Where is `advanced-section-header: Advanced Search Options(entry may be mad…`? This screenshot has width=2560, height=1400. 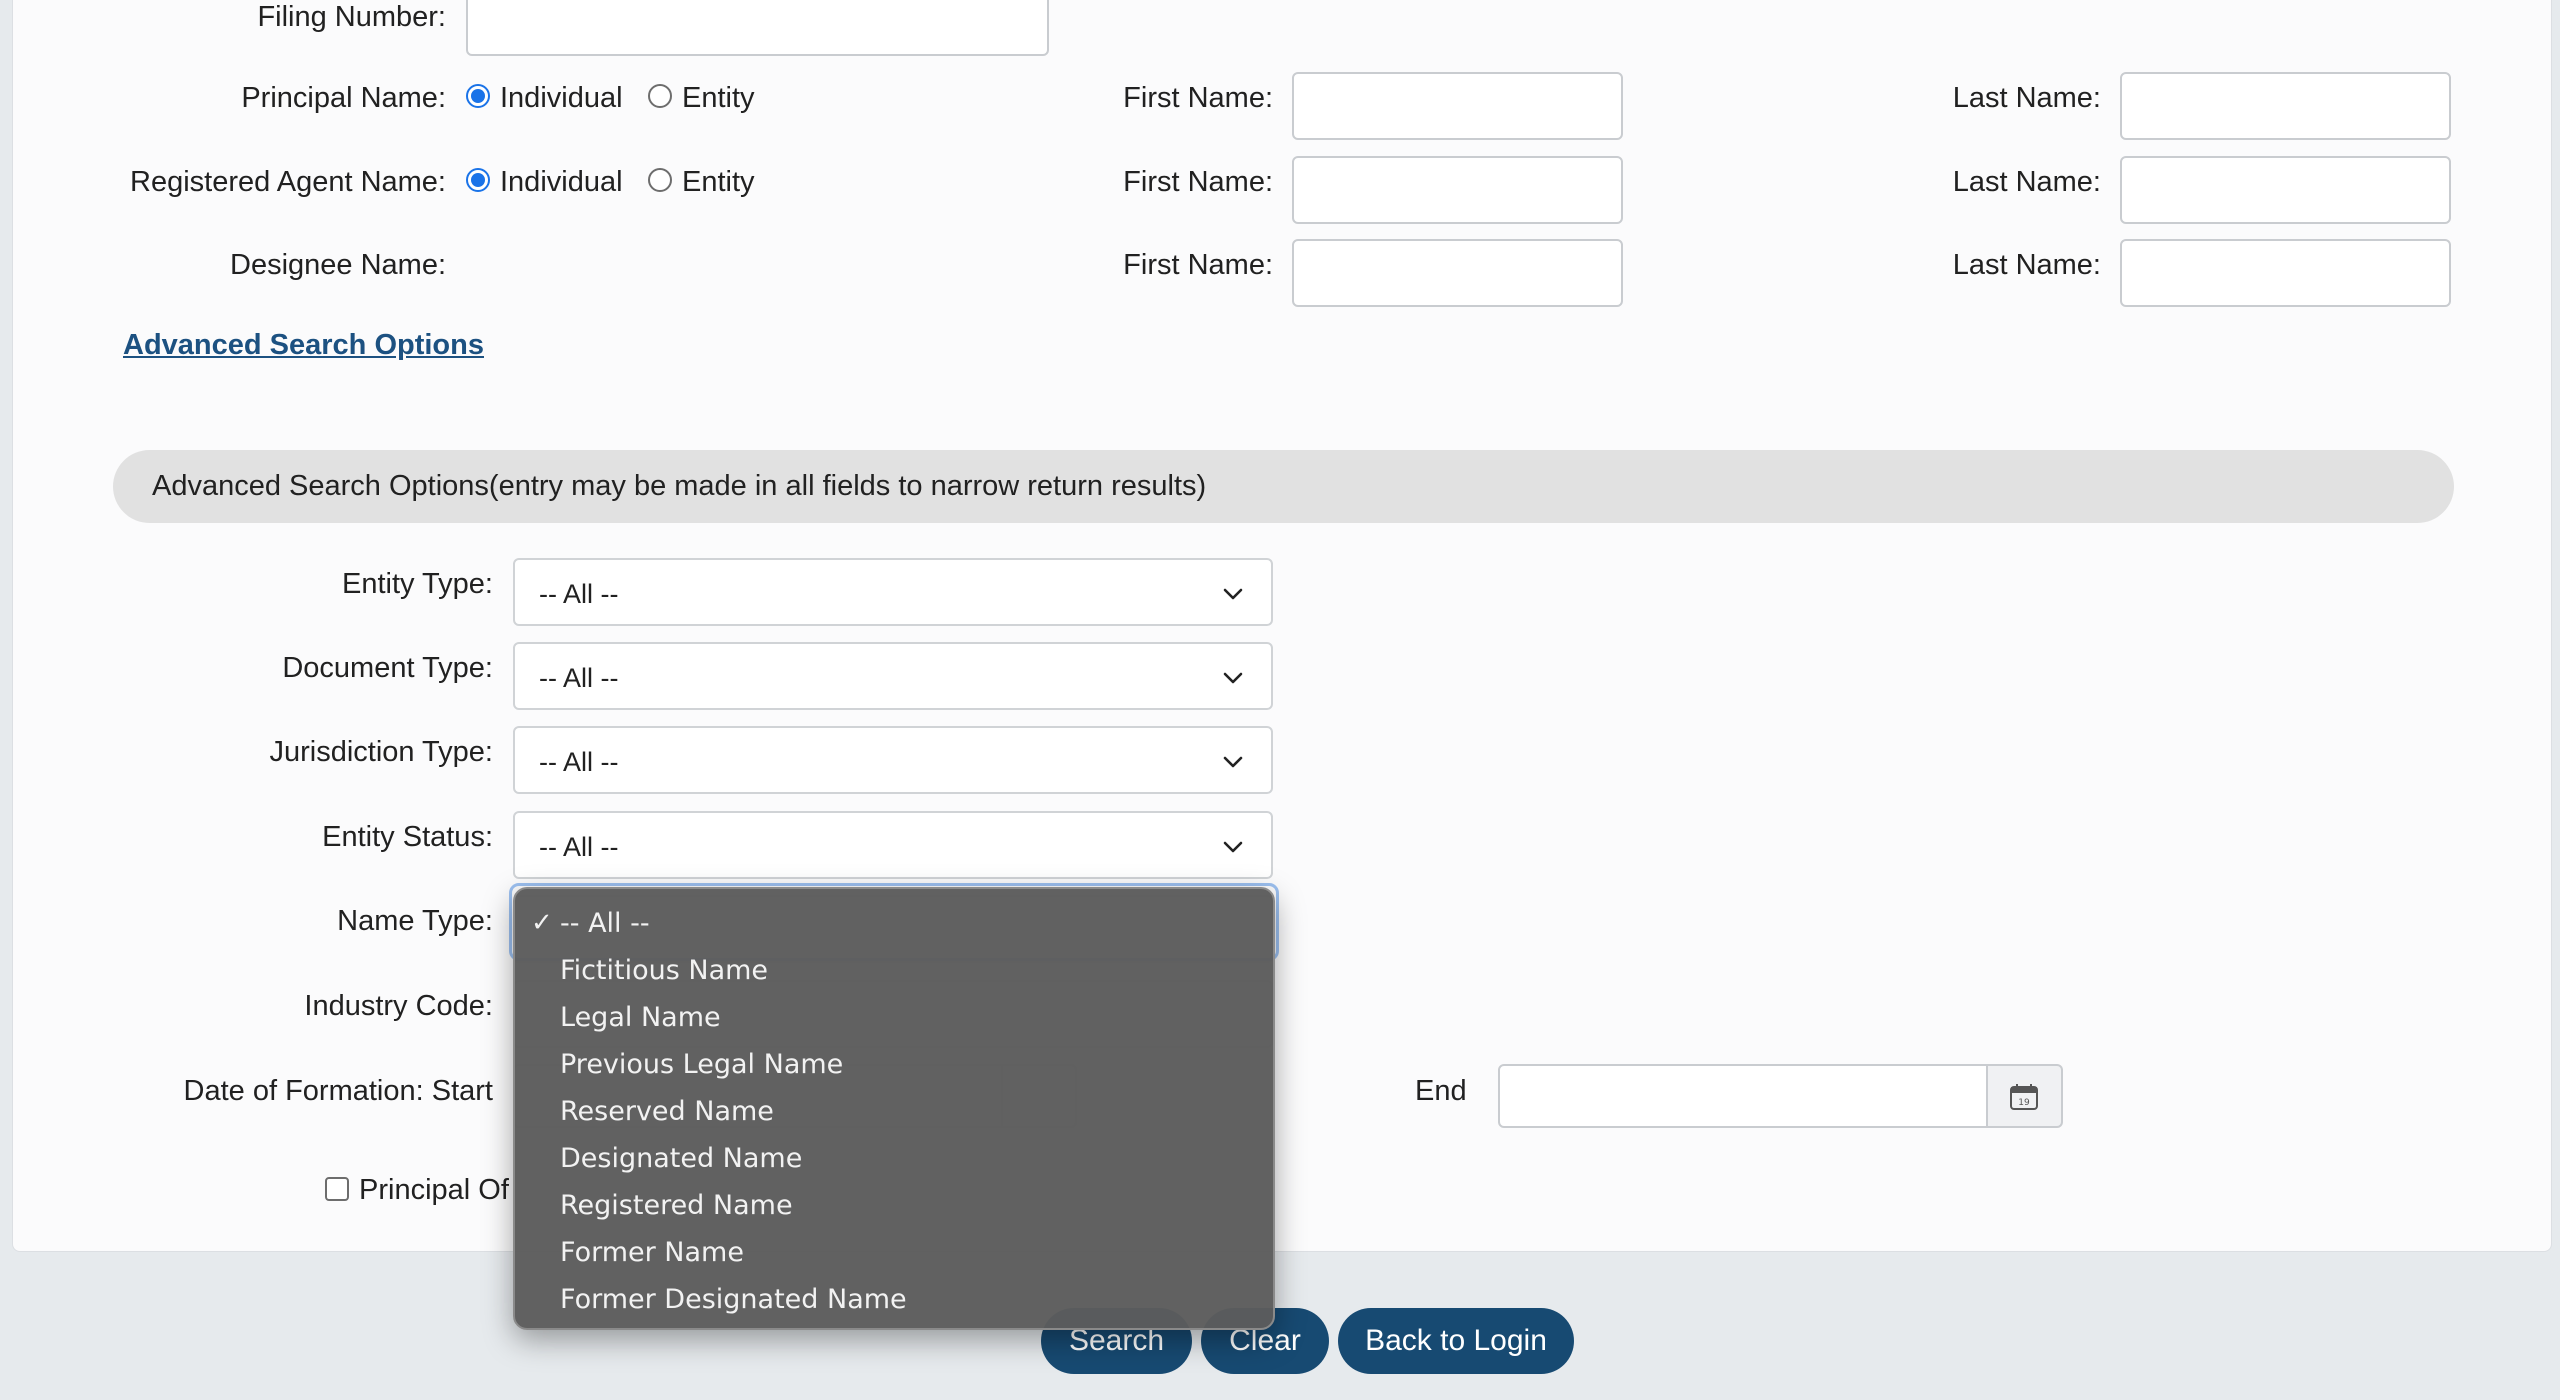 advanced-section-header: Advanced Search Options(entry may be mad… is located at coordinates (1283, 486).